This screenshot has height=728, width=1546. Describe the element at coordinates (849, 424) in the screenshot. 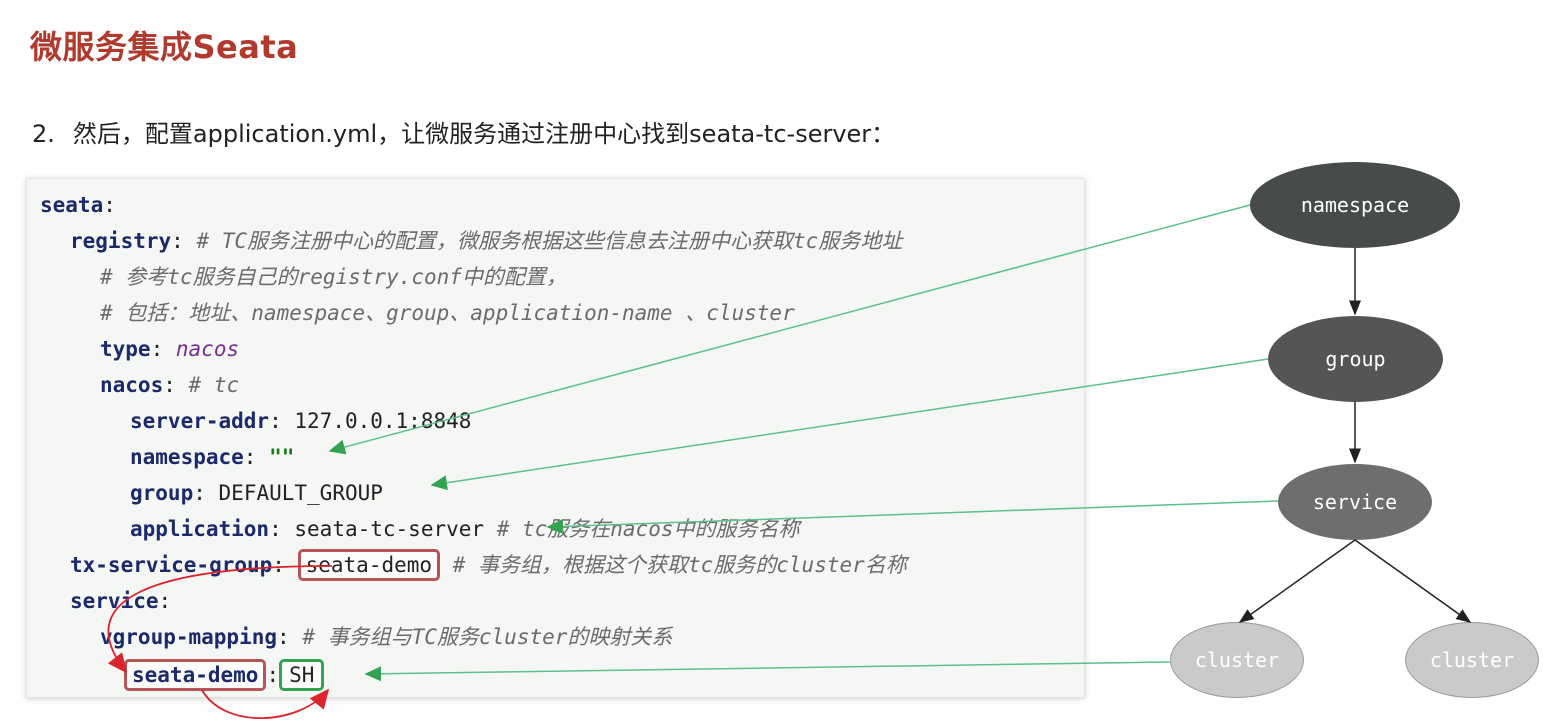

I see `arrow-group-to-code` at that location.